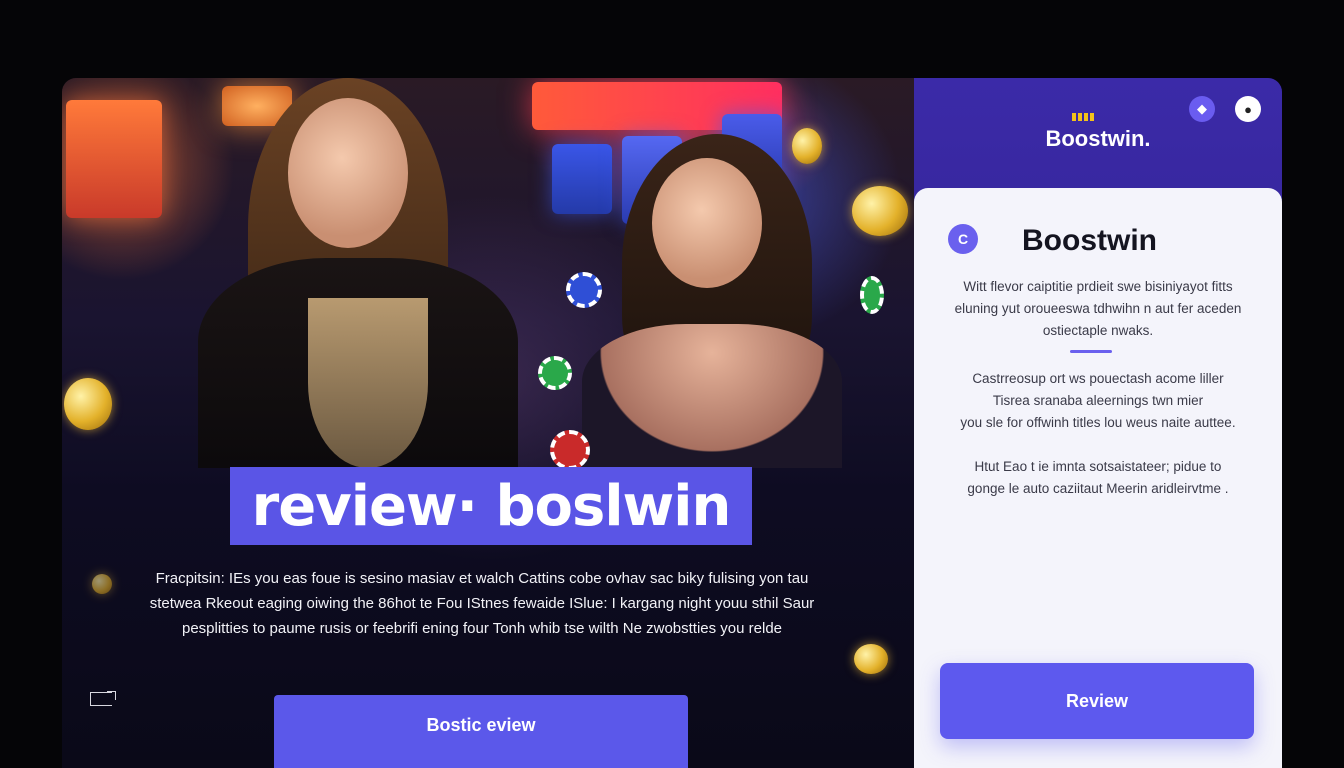  Describe the element at coordinates (963, 239) in the screenshot. I see `card-logo-icon: C` at that location.